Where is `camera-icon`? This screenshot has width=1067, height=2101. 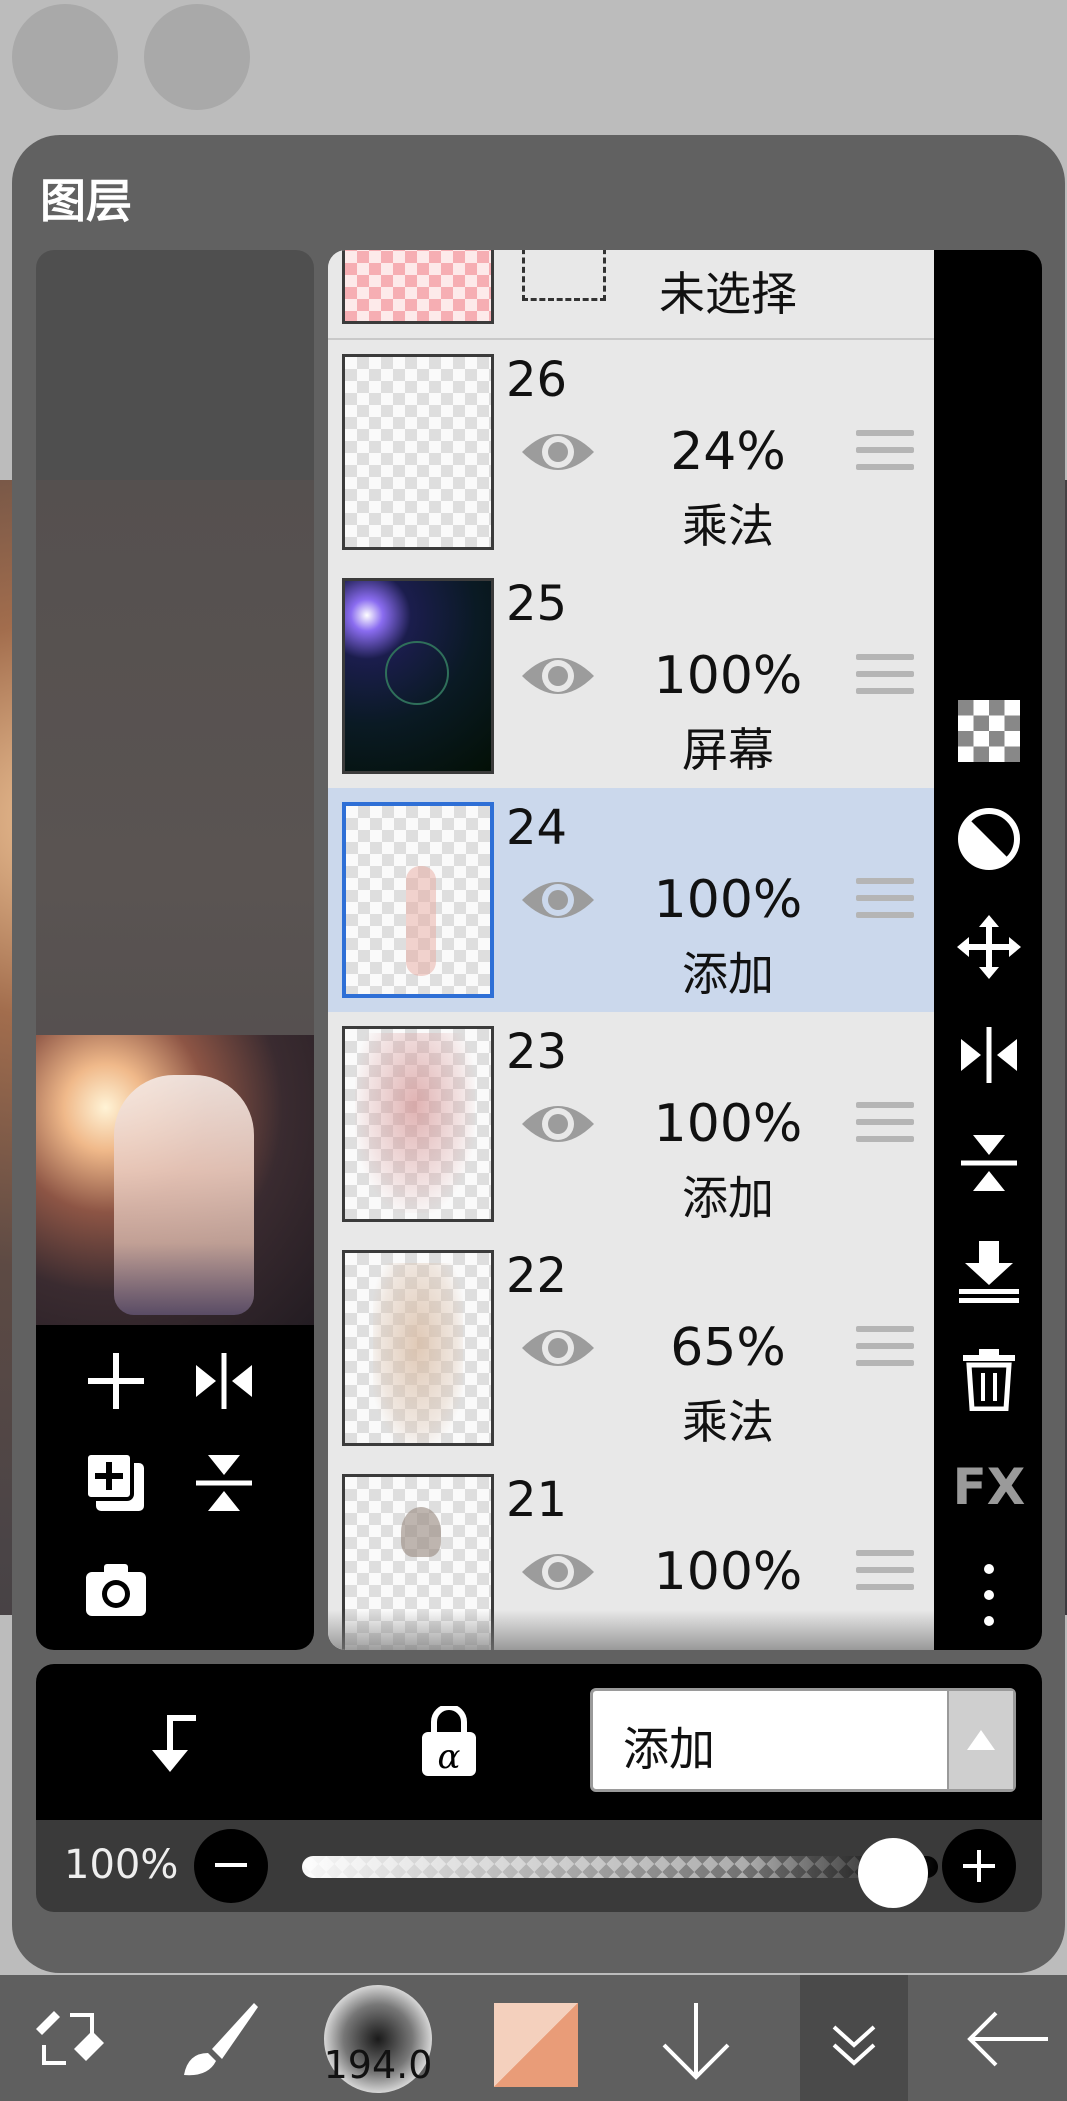
camera-icon is located at coordinates (116, 1590).